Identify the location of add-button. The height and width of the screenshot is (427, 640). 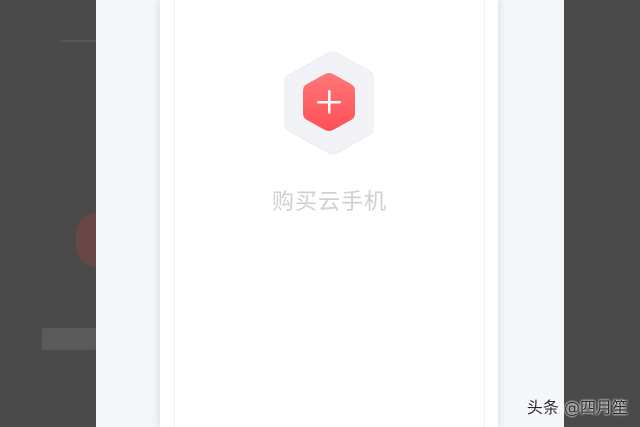
(329, 103).